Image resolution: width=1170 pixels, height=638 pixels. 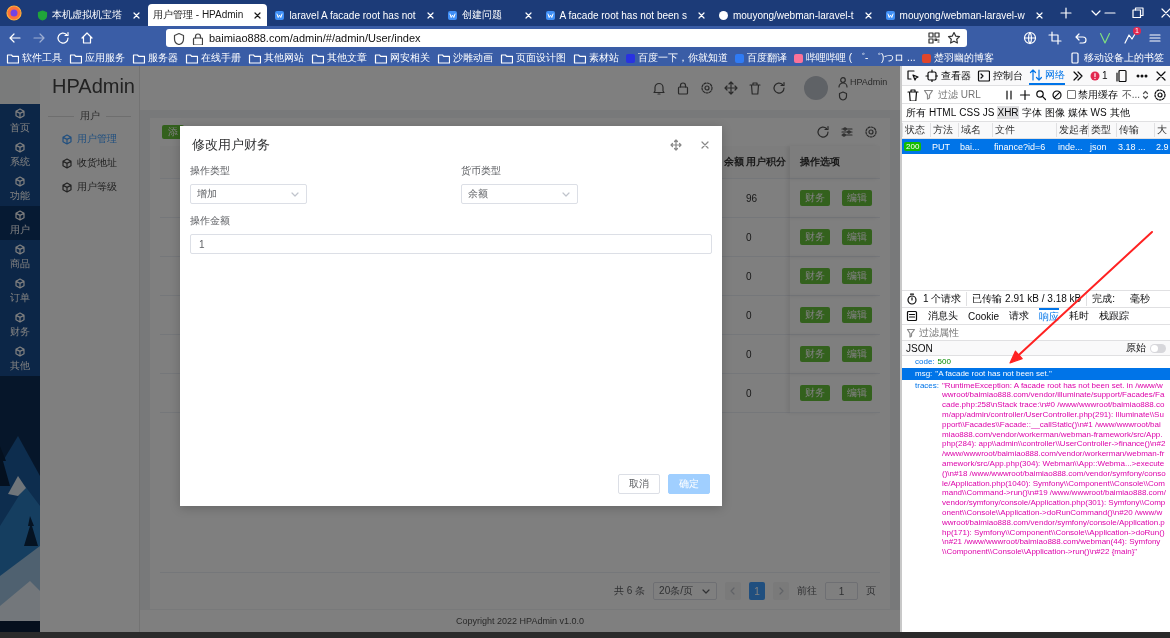 I want to click on type-filter: CSS, so click(x=969, y=112).